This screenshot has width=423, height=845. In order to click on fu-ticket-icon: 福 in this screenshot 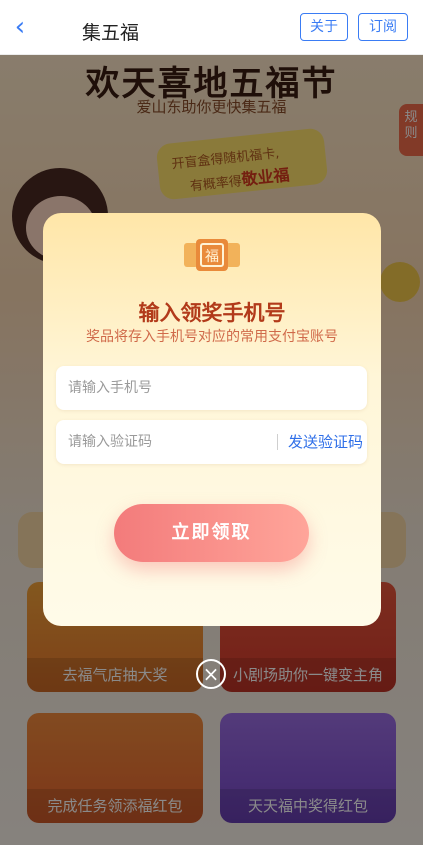, I will do `click(212, 255)`.